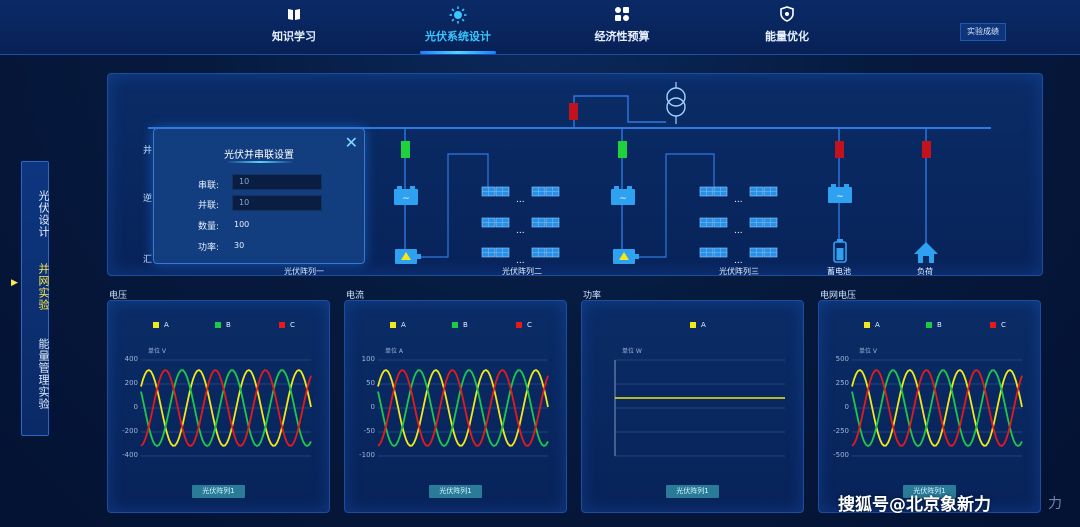 Image resolution: width=1080 pixels, height=527 pixels. What do you see at coordinates (148, 199) in the screenshot?
I see `row-label-inverter: 逆` at bounding box center [148, 199].